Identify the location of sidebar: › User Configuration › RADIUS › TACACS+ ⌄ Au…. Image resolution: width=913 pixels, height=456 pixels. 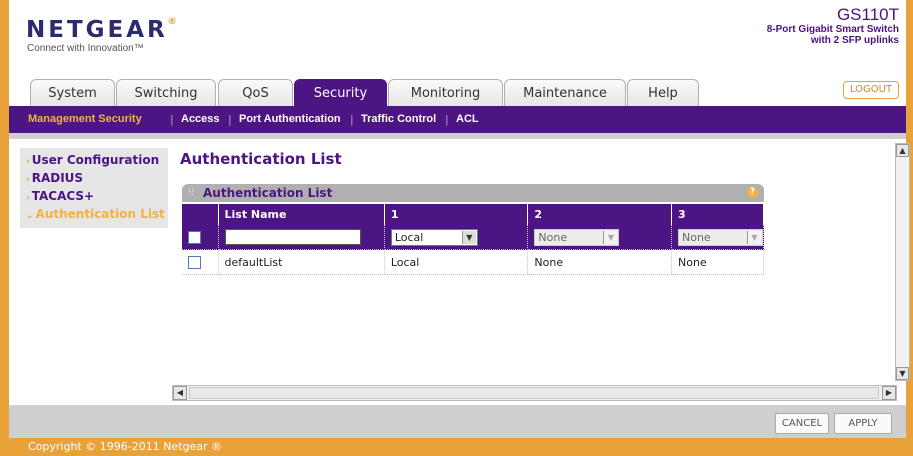
(94, 188).